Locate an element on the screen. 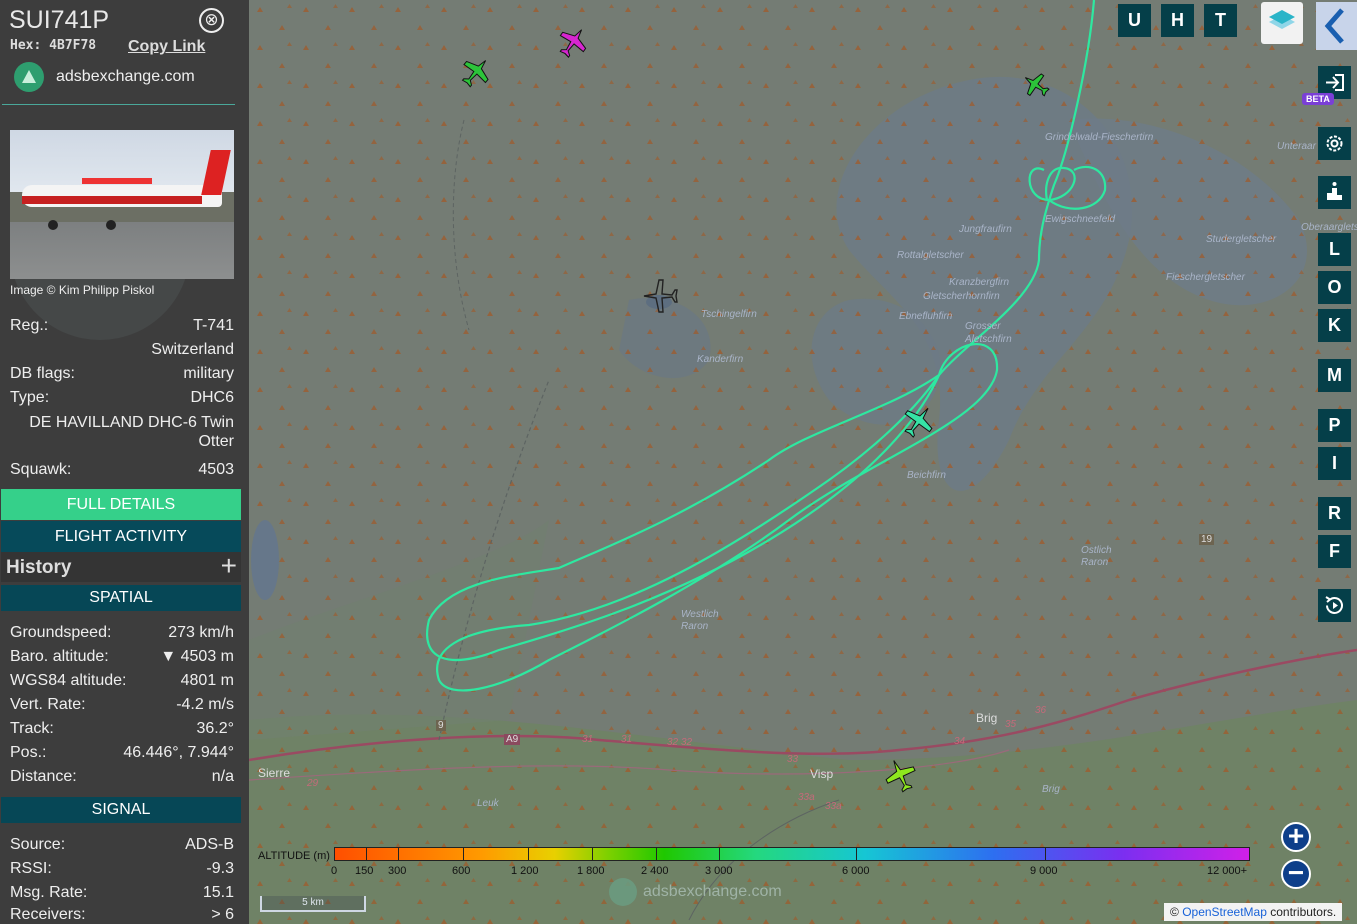 The width and height of the screenshot is (1357, 924). detail-value: T-741 is located at coordinates (213, 325).